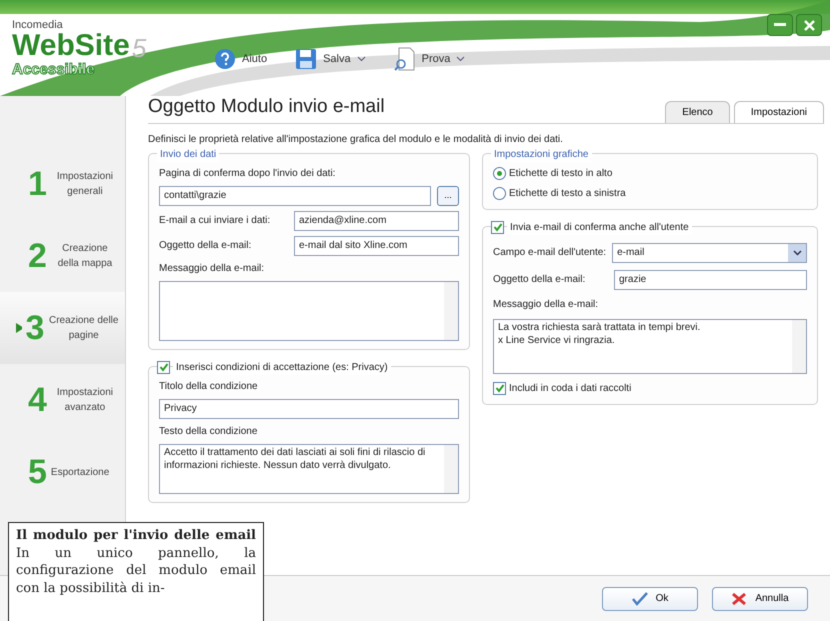 This screenshot has height=621, width=830. Describe the element at coordinates (760, 598) in the screenshot. I see `cancel-button: Annulla` at that location.